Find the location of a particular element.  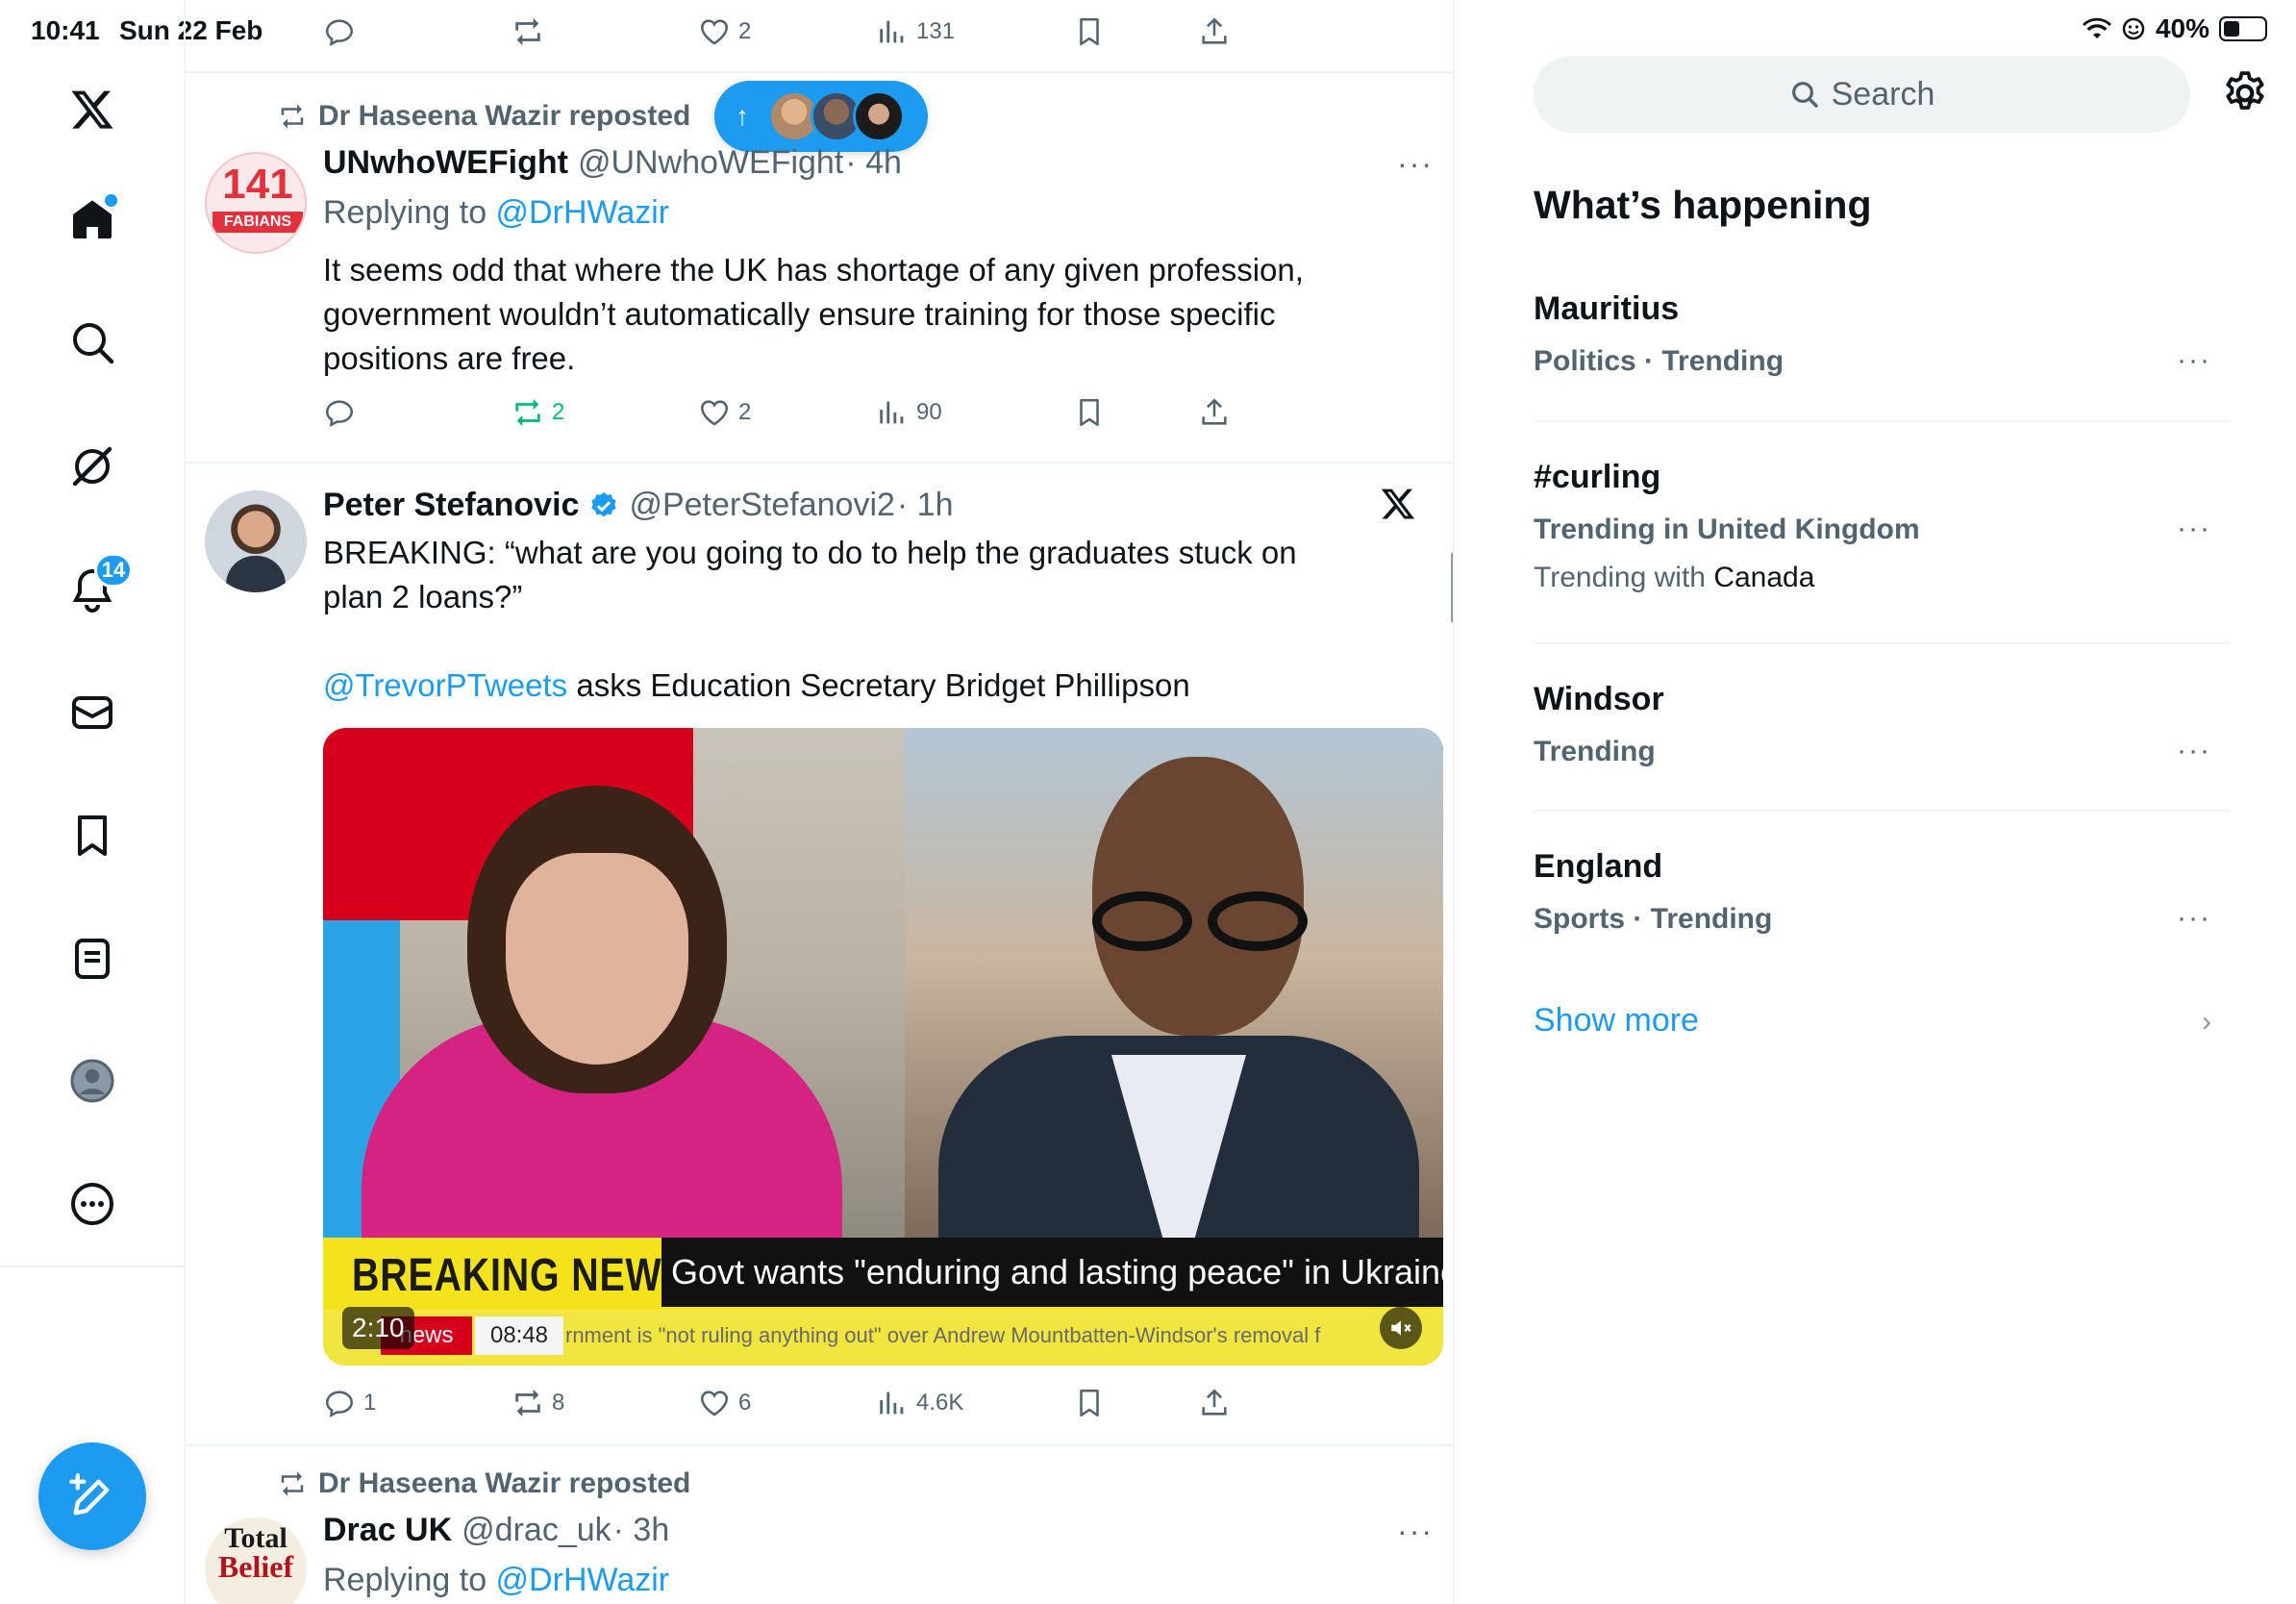

author-handle: @UNwhoWEFight is located at coordinates (710, 163).